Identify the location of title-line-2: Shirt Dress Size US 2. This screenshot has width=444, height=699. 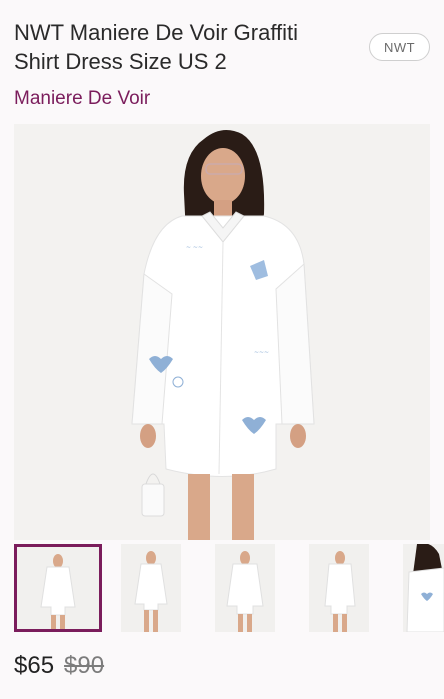
(120, 61).